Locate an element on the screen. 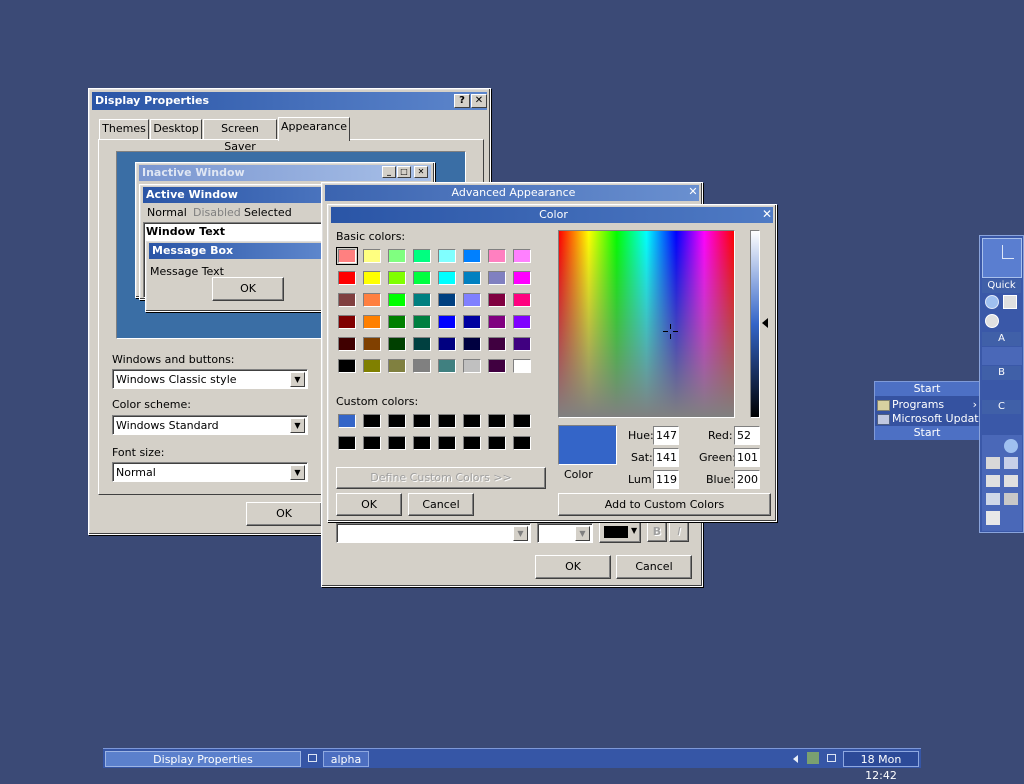 The height and width of the screenshot is (784, 1024). help-button: ? is located at coordinates (462, 101).